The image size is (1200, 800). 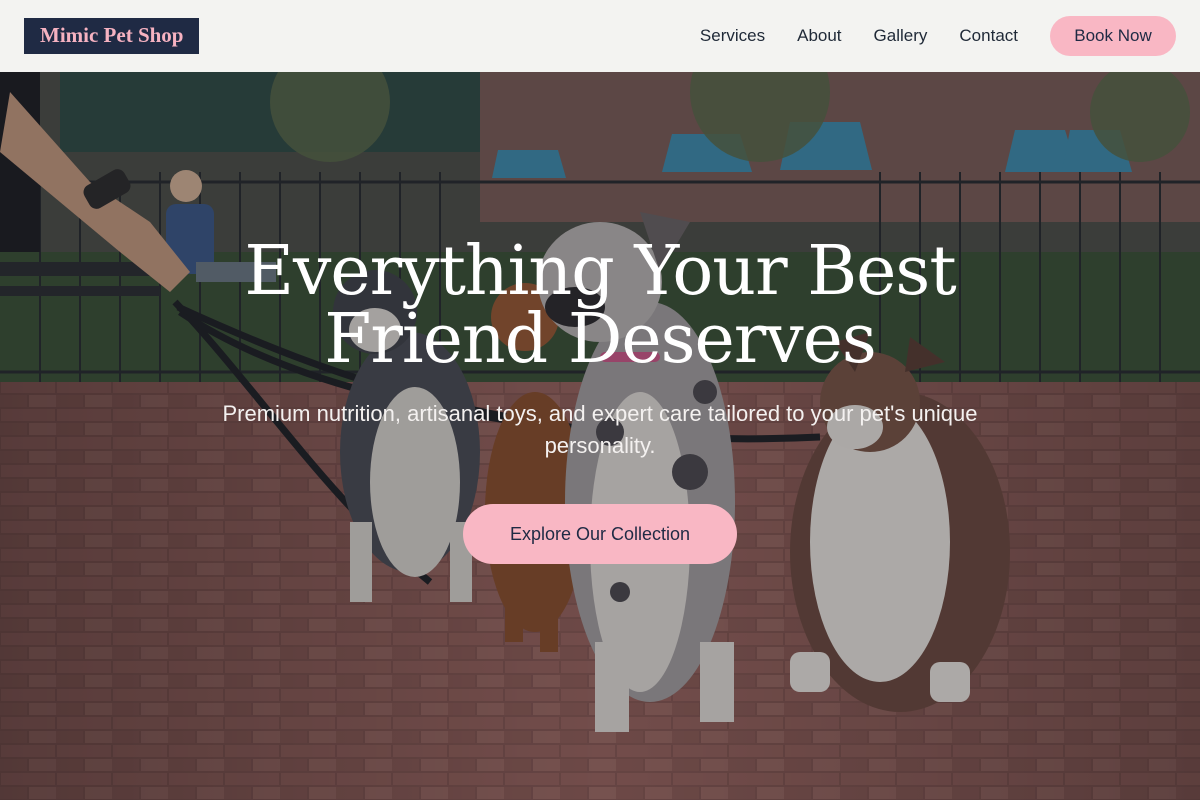 I want to click on main-nav: Services About Gallery Contact Book Now, so click(x=938, y=36).